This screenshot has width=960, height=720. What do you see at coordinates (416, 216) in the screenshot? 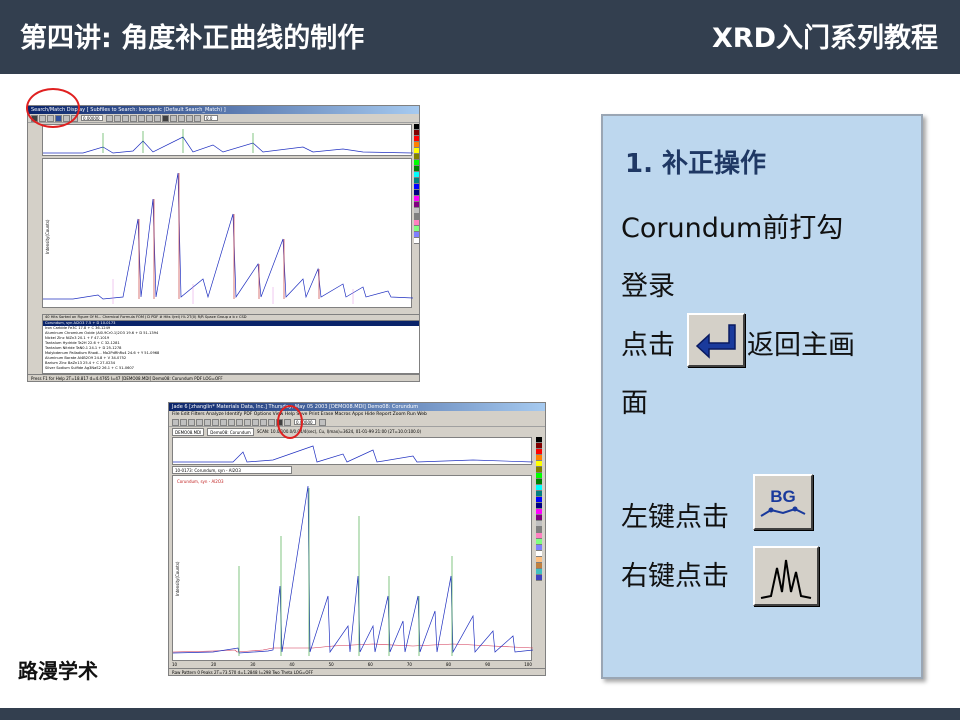
I see `color-palette` at bounding box center [416, 216].